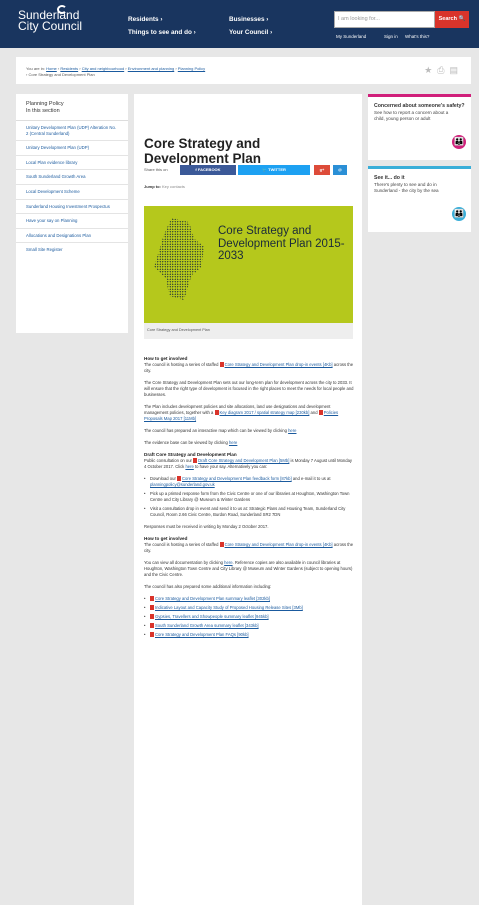  I want to click on share-facebook-button: f FACEBOOK, so click(208, 170).